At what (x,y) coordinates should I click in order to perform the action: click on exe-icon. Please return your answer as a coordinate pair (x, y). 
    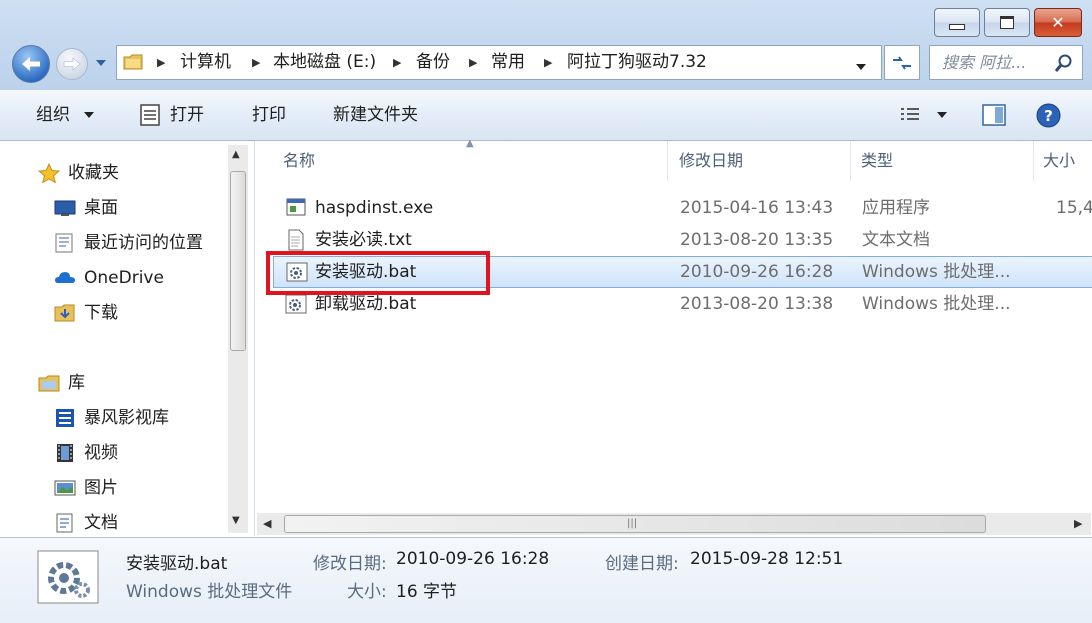
    Looking at the image, I should click on (296, 209).